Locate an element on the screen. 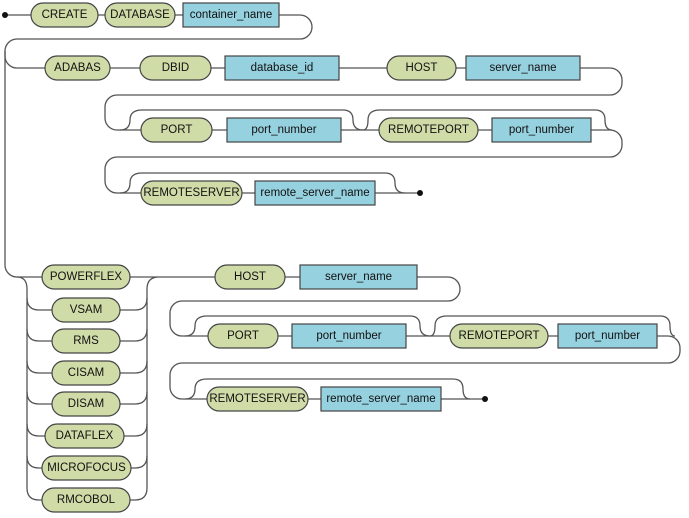 The width and height of the screenshot is (689, 518). svg-text: CREATE is located at coordinates (65, 15).